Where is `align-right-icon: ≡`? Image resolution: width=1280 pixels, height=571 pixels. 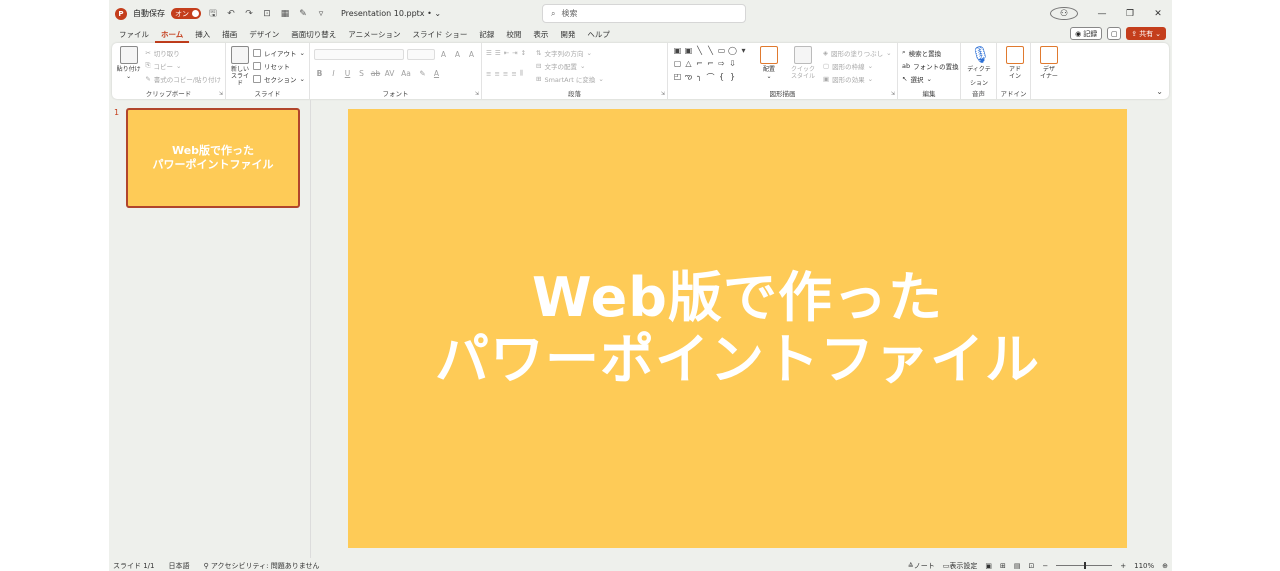 align-right-icon: ≡ is located at coordinates (505, 74).